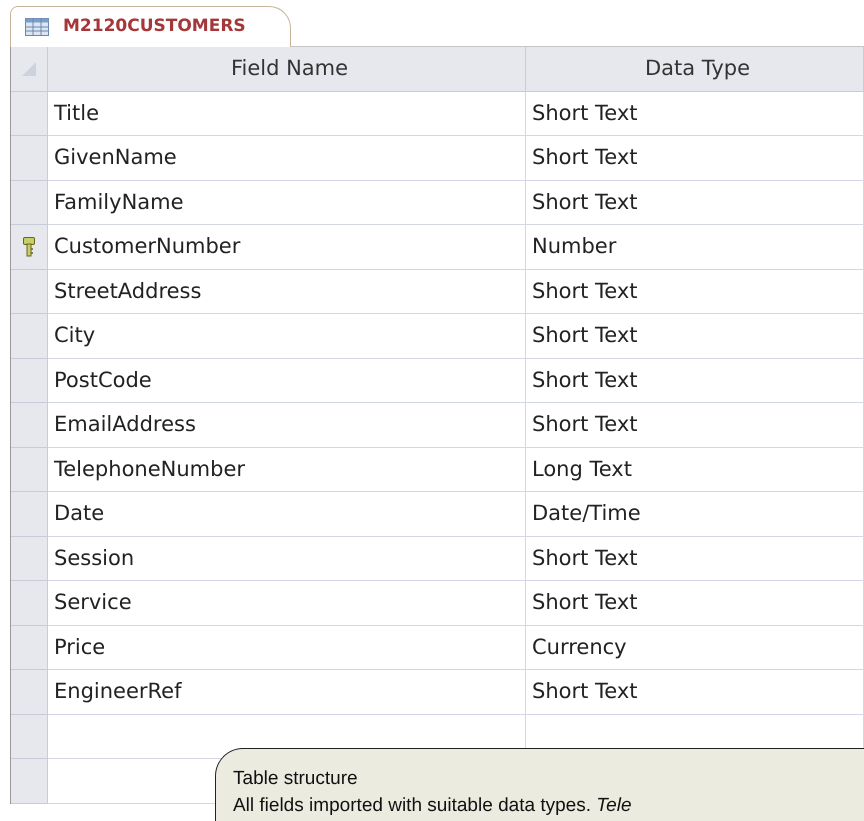 The height and width of the screenshot is (821, 864). What do you see at coordinates (287, 692) in the screenshot?
I see `field-name-cell: EngineerRef` at bounding box center [287, 692].